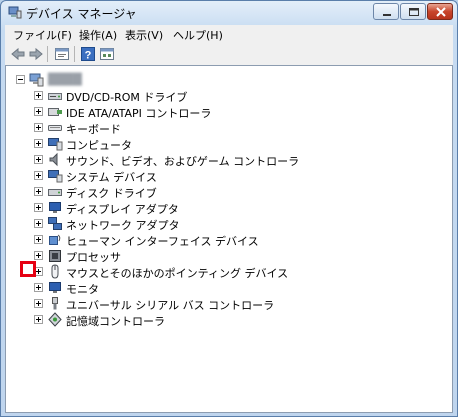 This screenshot has height=417, width=458. Describe the element at coordinates (55, 176) in the screenshot. I see `system-device-icon` at that location.